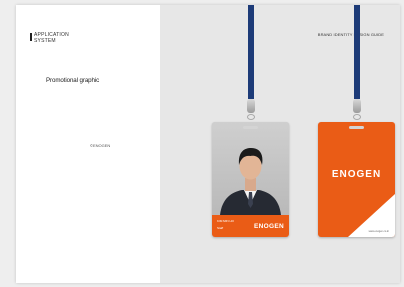  I want to click on photo-id-badge: KIM MIN HO Staff ENOGEN, so click(250, 179).